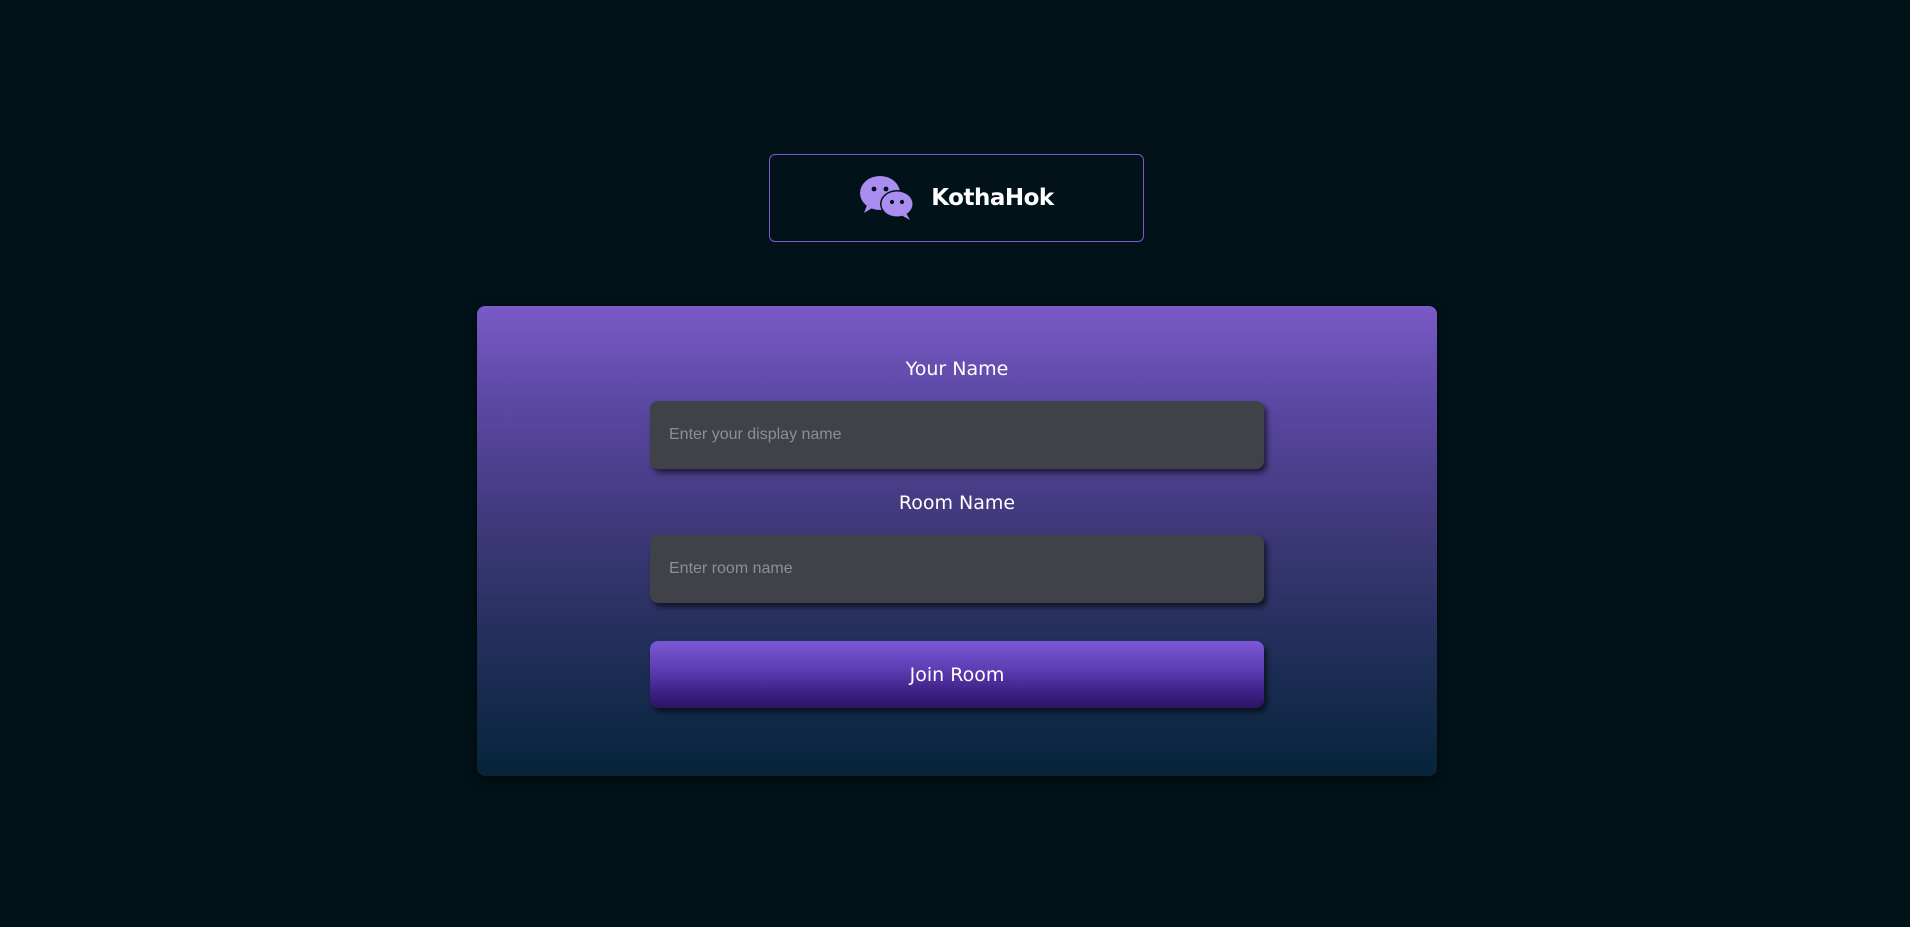 The image size is (1910, 927). Describe the element at coordinates (992, 198) in the screenshot. I see `brand-name: KothaHok` at that location.